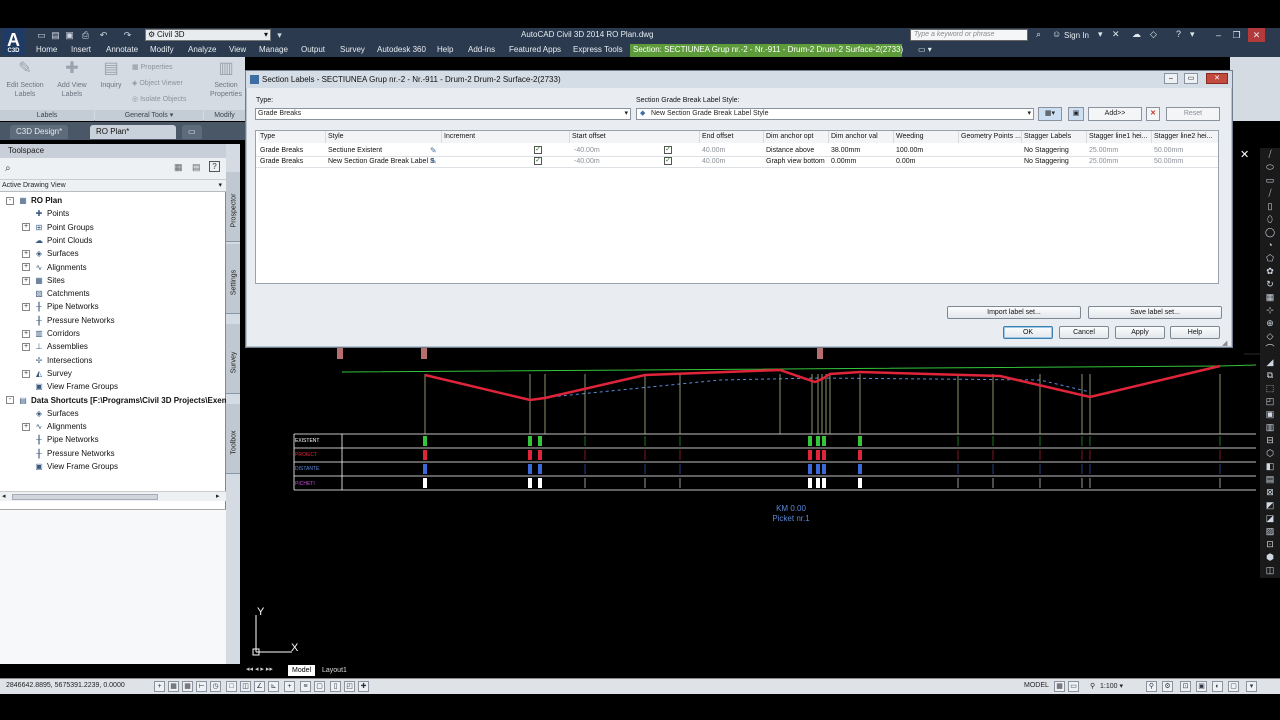 The image size is (1280, 720). Describe the element at coordinates (46, 213) in the screenshot. I see `tree-item: ✚ Points` at that location.